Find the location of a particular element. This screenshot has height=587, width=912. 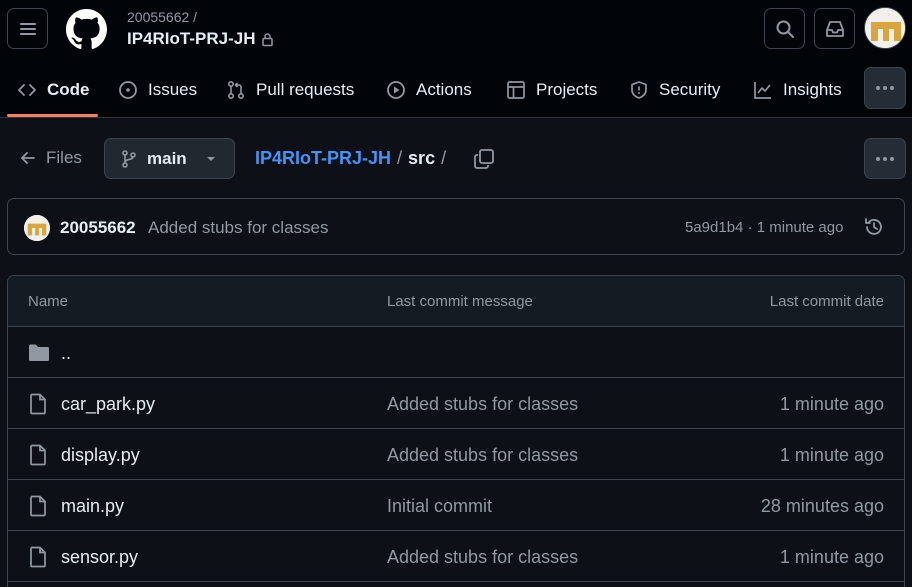

tab-security: Security is located at coordinates (674, 90).